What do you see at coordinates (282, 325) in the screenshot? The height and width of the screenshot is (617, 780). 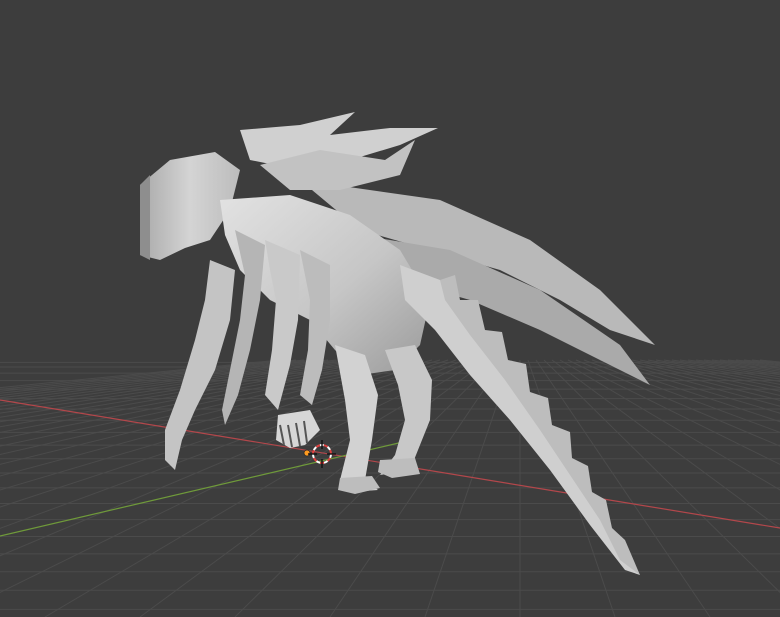 I see `tendril-center` at bounding box center [282, 325].